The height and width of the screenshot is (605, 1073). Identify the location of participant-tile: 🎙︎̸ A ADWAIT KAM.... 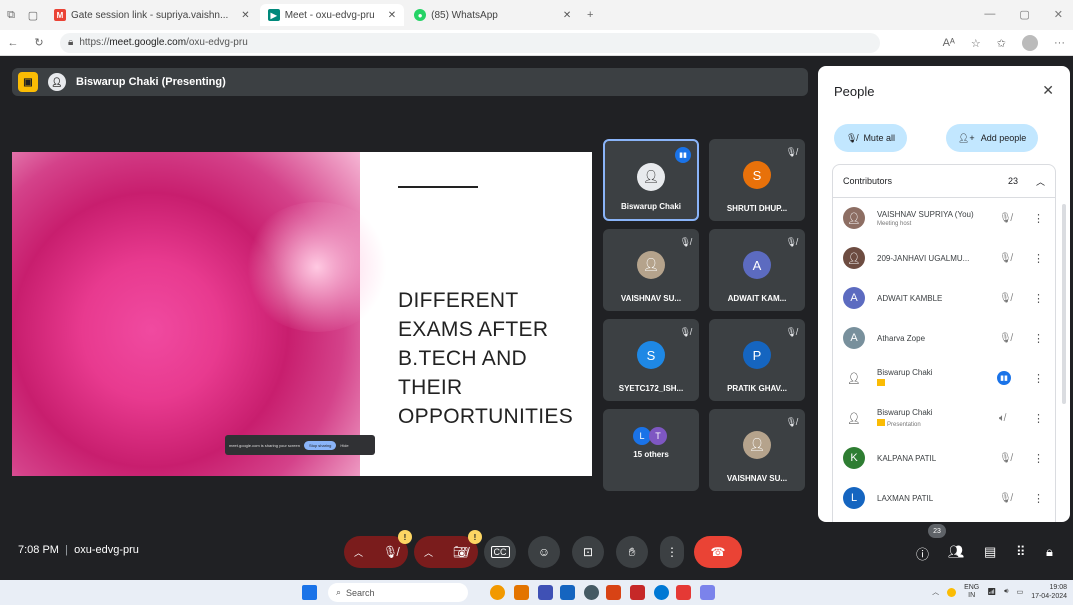
(757, 270).